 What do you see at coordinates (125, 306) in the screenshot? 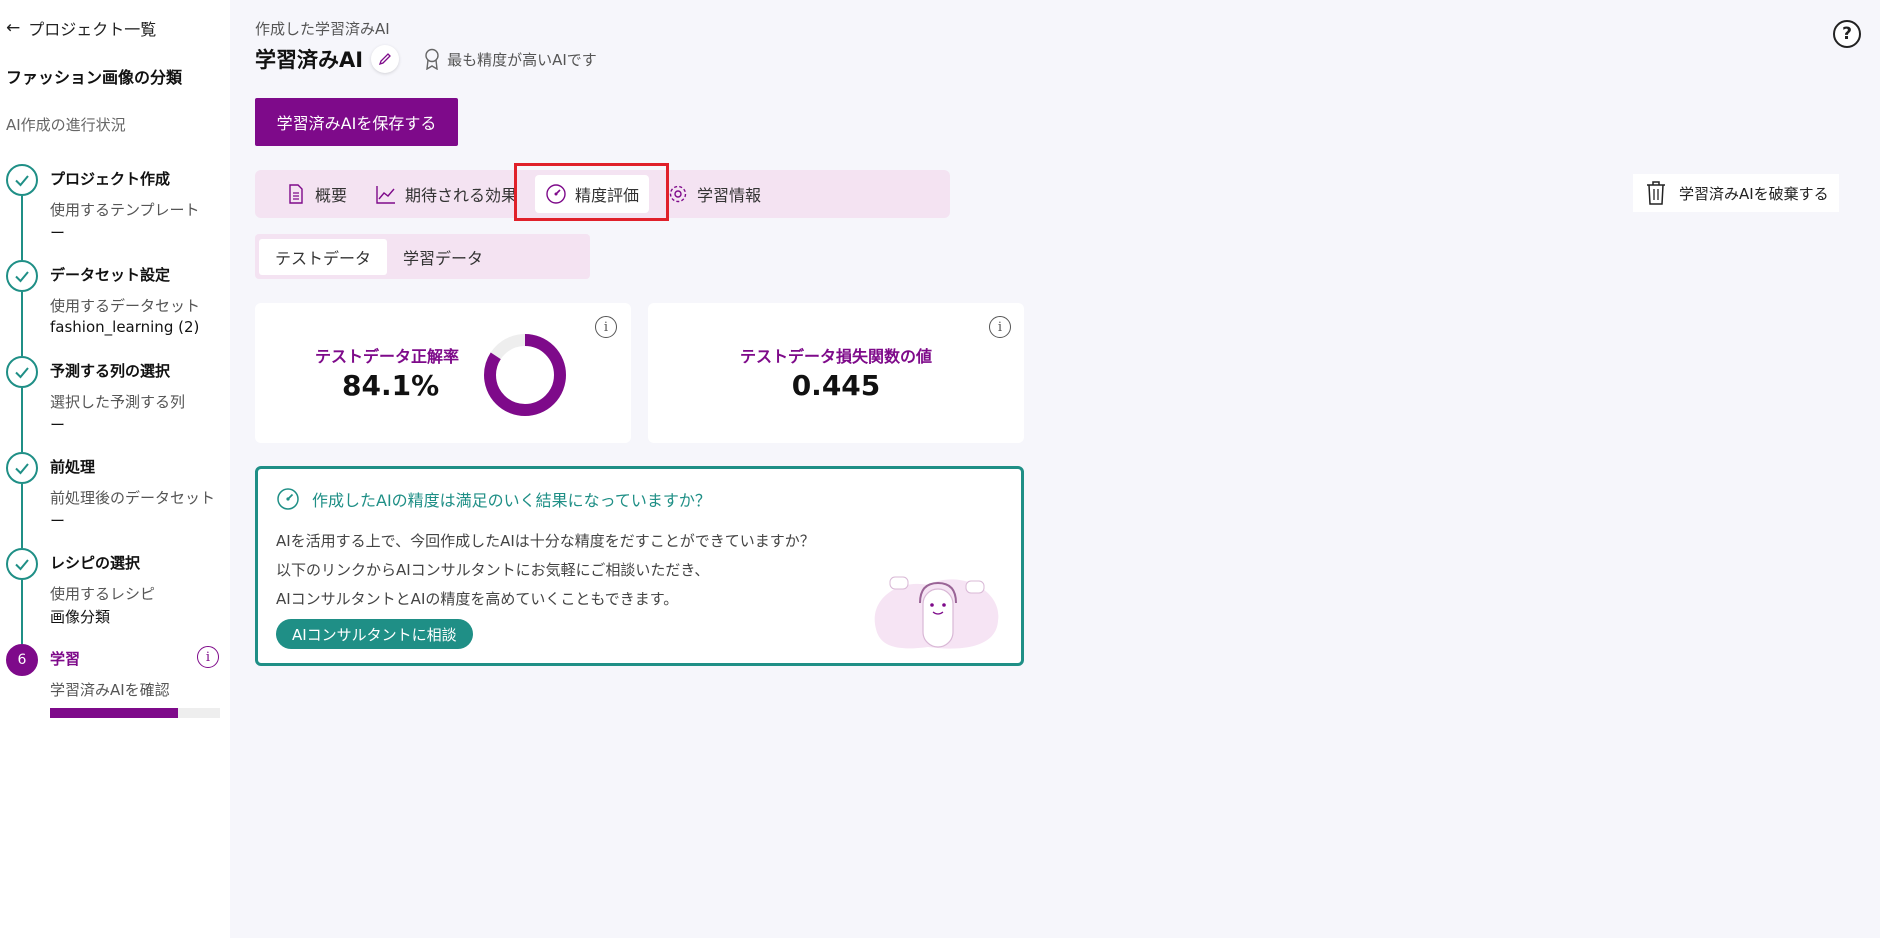
I see `step-sub: 使用するデータセット` at bounding box center [125, 306].